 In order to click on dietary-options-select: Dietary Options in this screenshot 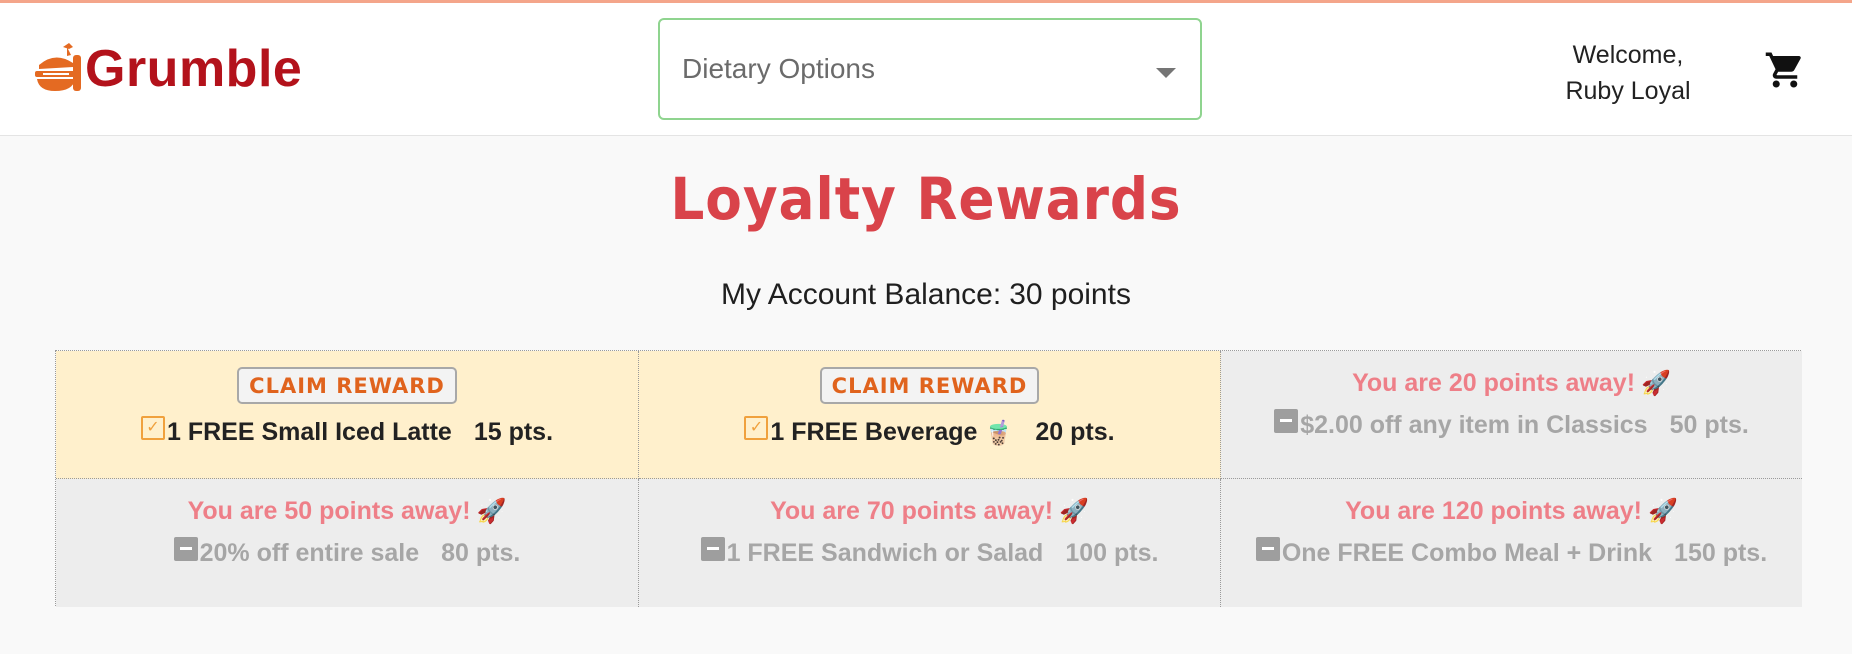, I will do `click(930, 69)`.